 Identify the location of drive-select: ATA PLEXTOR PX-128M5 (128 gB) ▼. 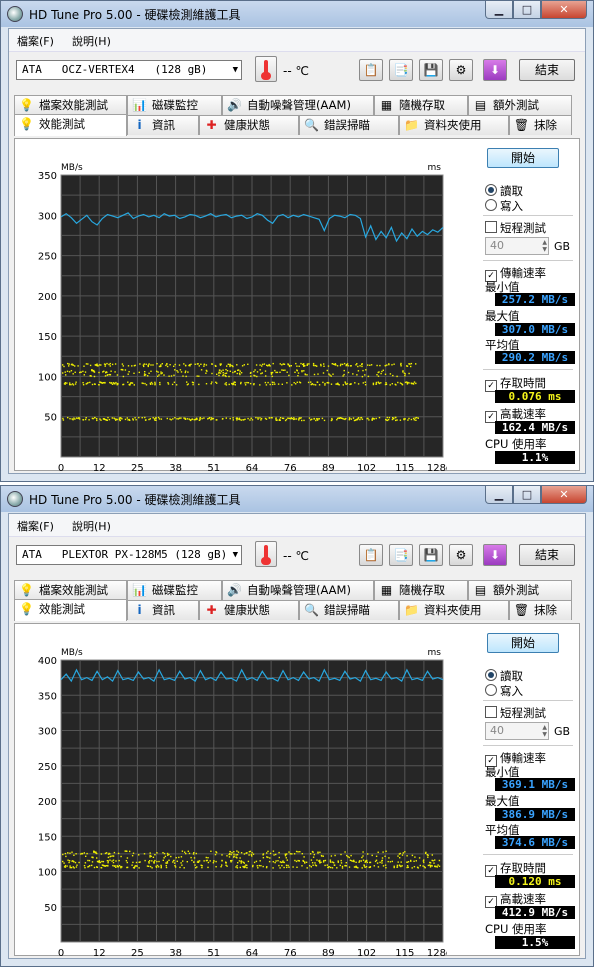
(129, 555).